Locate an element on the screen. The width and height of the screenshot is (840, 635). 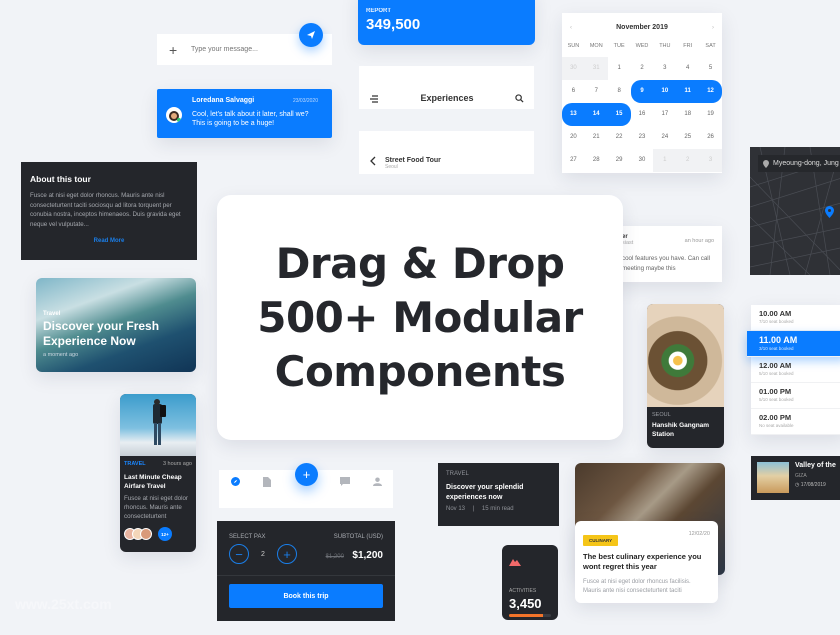
decrement-button: − is located at coordinates (239, 554).